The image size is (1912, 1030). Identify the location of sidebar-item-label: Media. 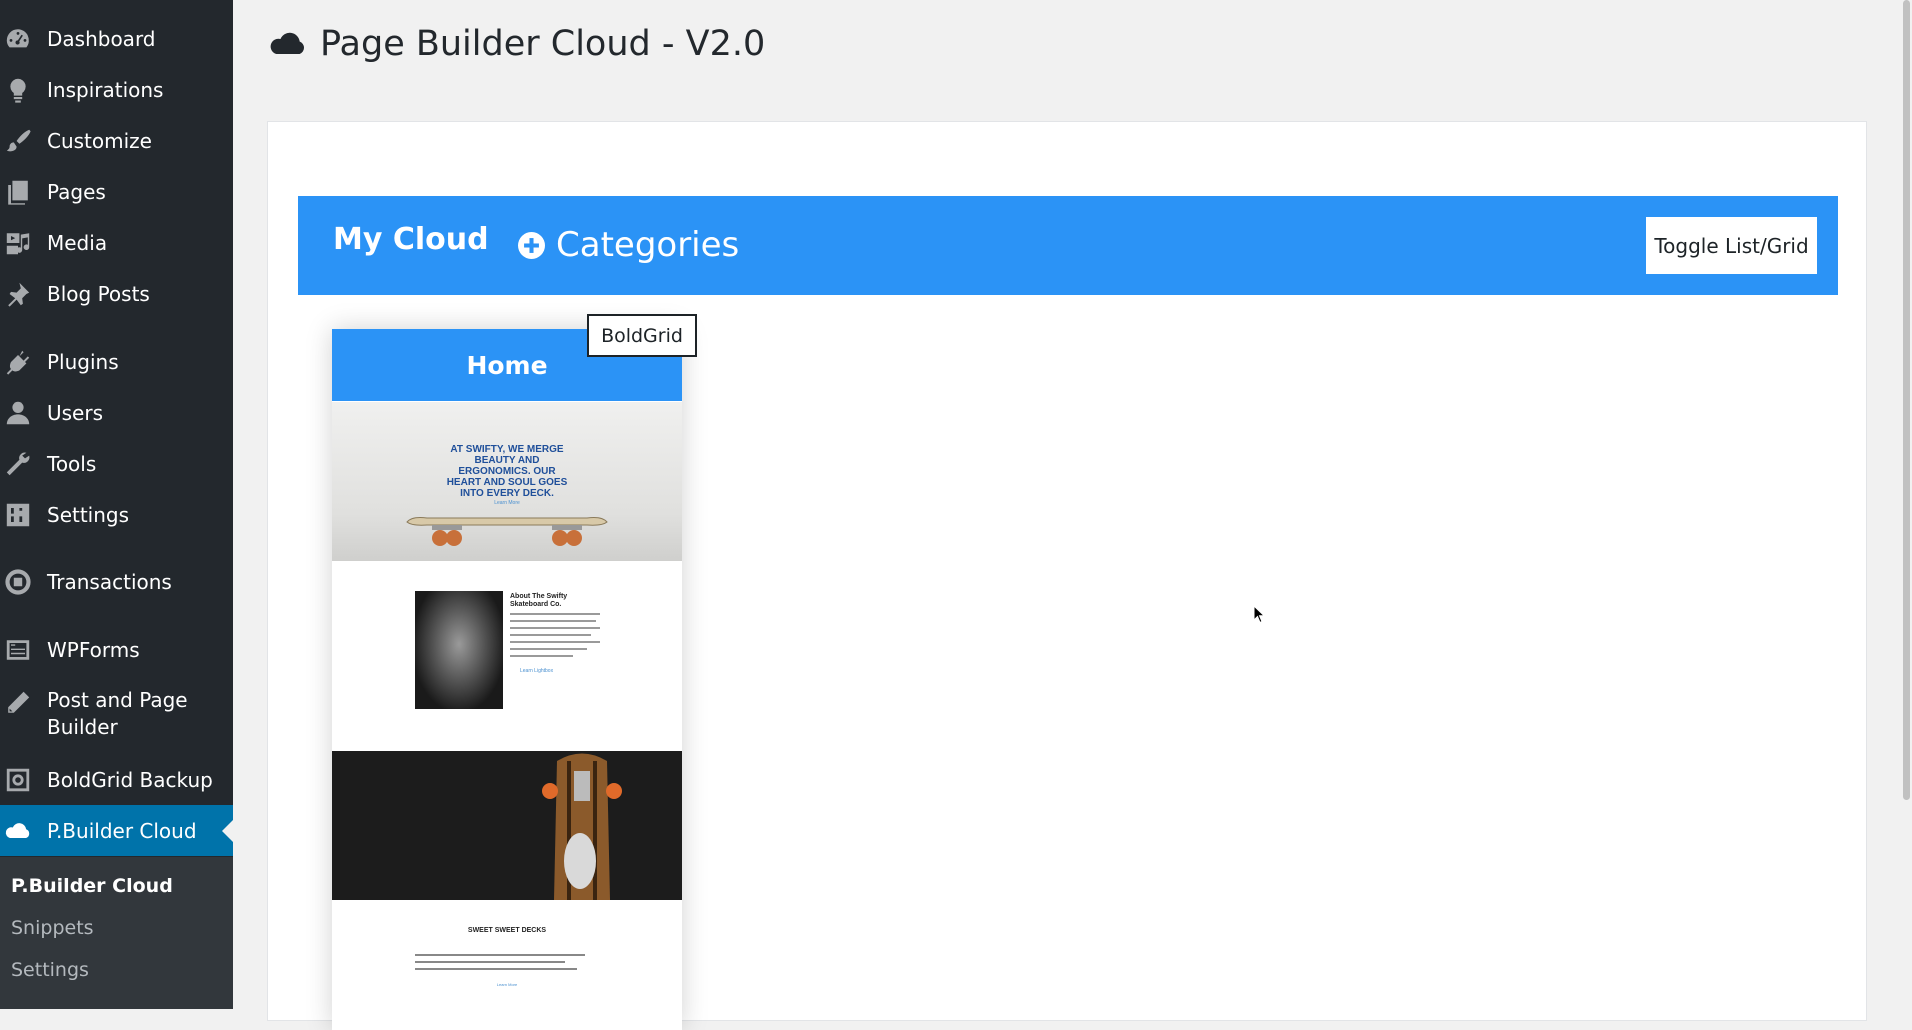
(77, 242).